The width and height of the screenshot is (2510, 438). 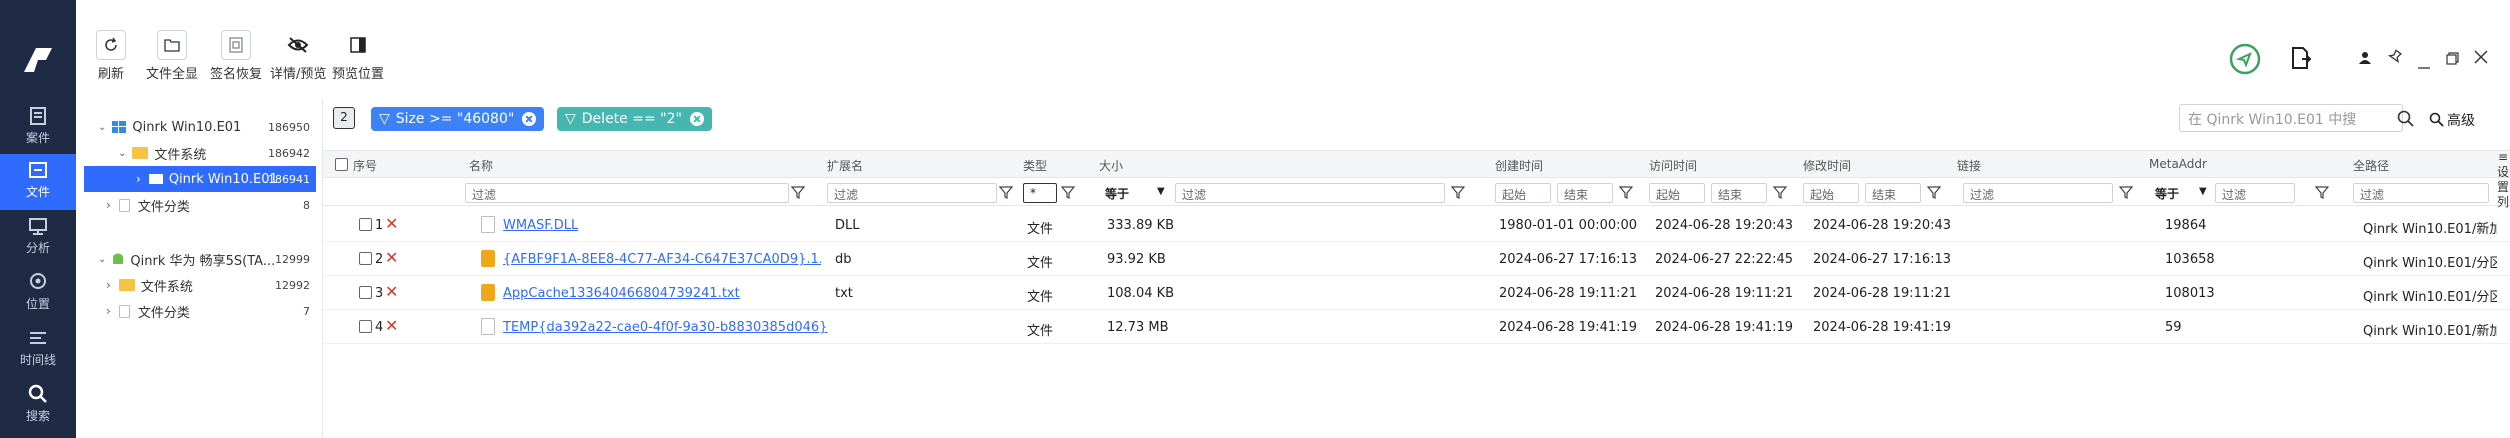 What do you see at coordinates (844, 293) in the screenshot?
I see `row-ext: txt` at bounding box center [844, 293].